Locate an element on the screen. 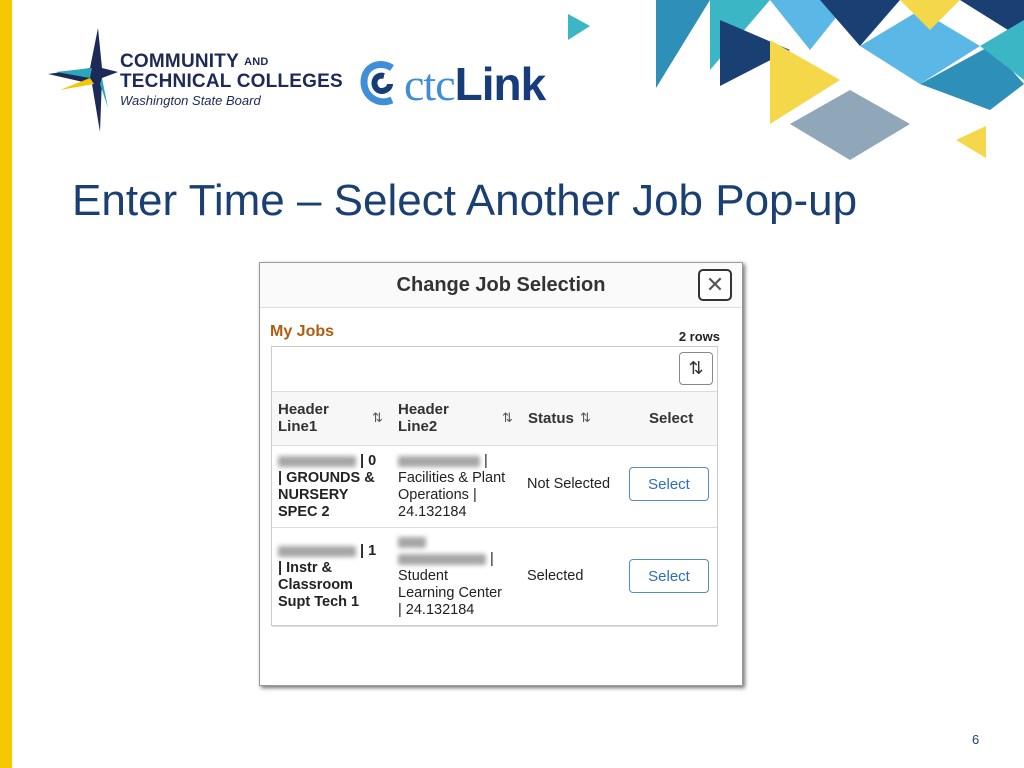 Image resolution: width=1024 pixels, height=768 pixels. sort-button: ⇅ is located at coordinates (696, 368).